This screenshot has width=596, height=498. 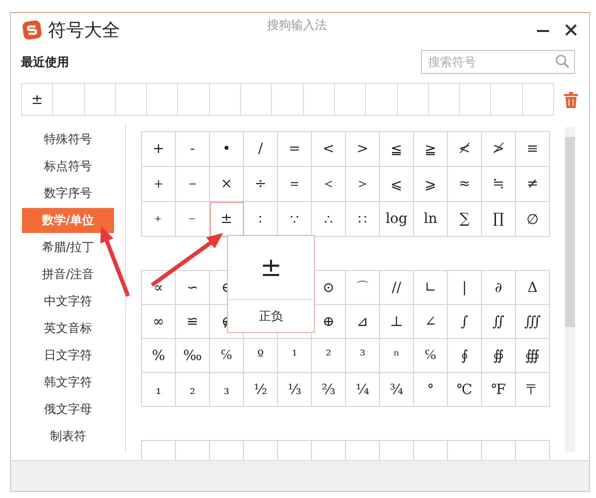 I want to click on symbol-cell: ½, so click(x=261, y=390).